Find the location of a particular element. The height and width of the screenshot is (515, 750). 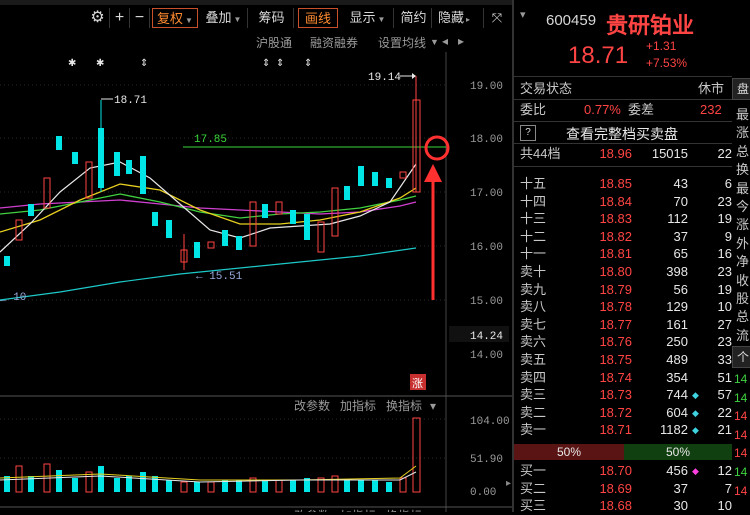

bid-row: 买一 18.70 456 ◆ 12 is located at coordinates (623, 471).